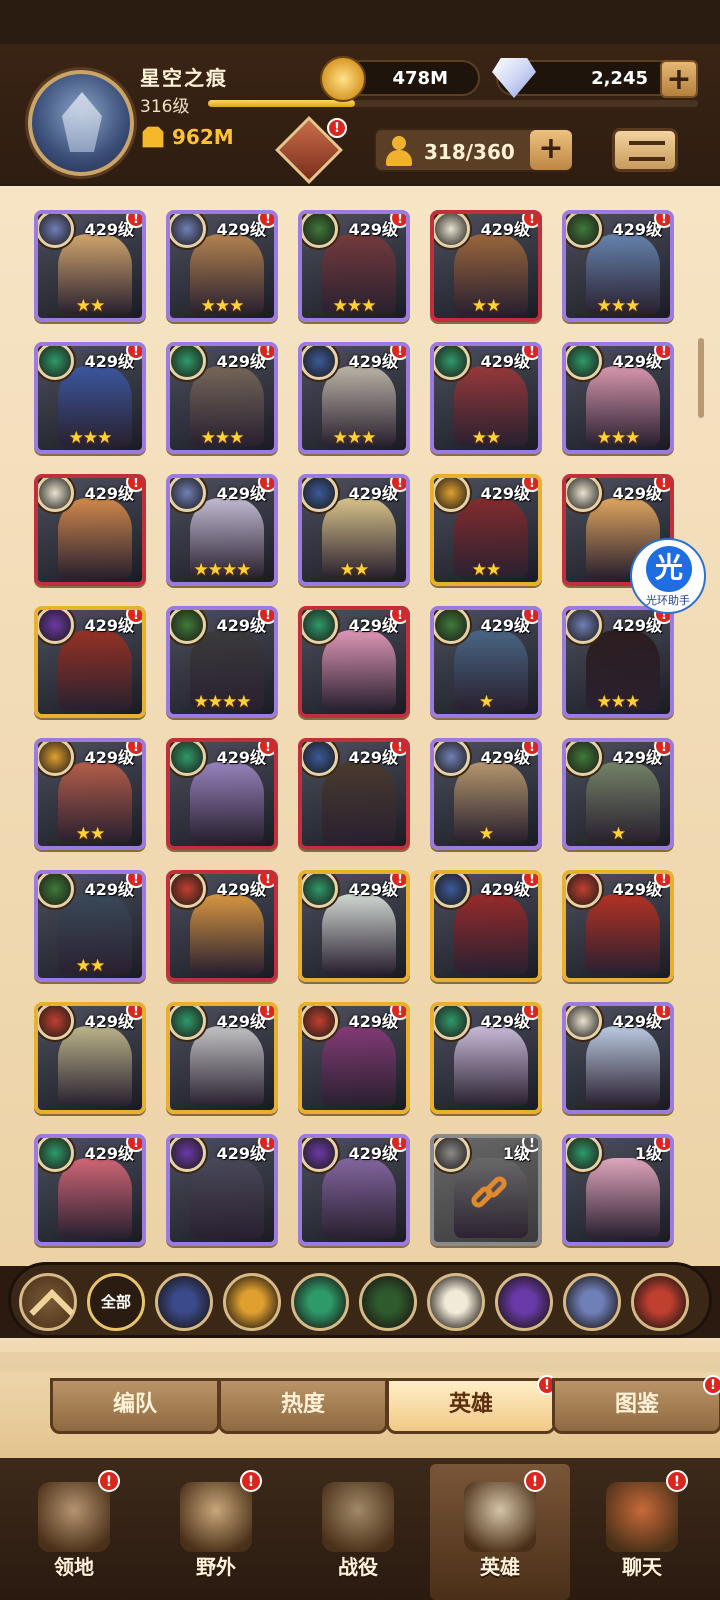 The image size is (720, 1600). I want to click on nav-item-1: 野外!, so click(216, 1532).